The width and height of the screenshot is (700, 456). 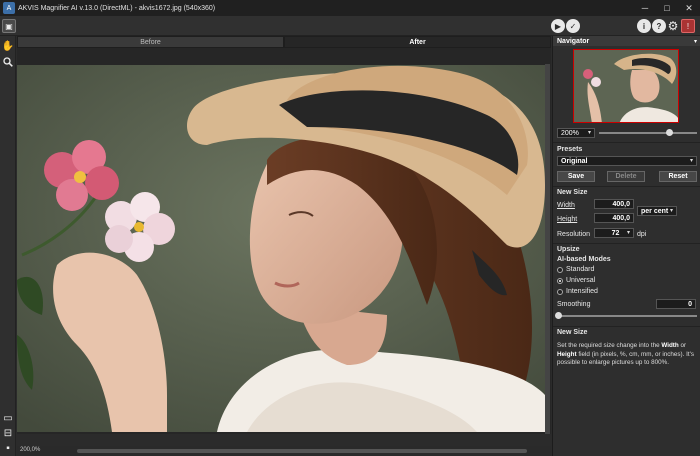 I want to click on canvas-vertical-scrollbar, so click(x=547, y=249).